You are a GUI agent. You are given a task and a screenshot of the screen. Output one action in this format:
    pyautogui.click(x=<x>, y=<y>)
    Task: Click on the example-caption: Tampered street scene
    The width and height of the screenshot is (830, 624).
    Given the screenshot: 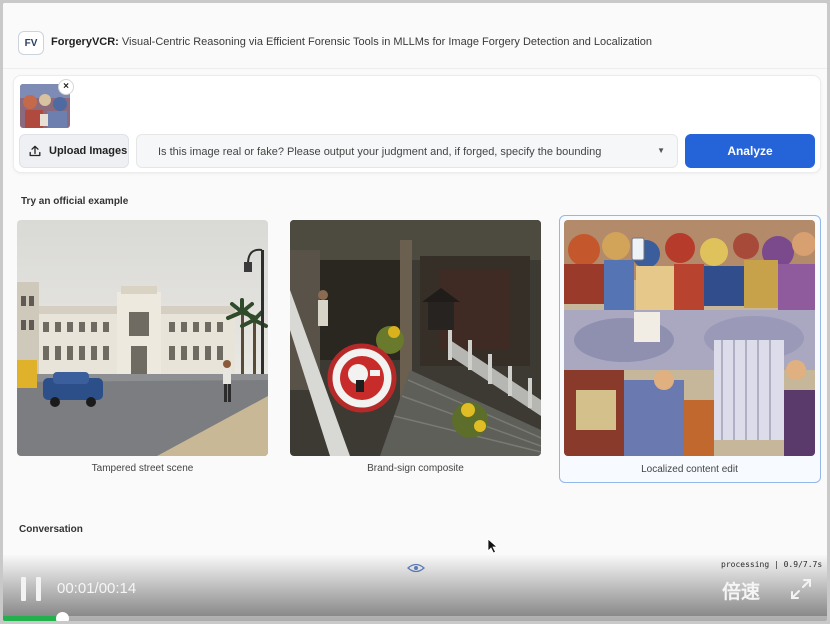 What is the action you would take?
    pyautogui.click(x=142, y=468)
    